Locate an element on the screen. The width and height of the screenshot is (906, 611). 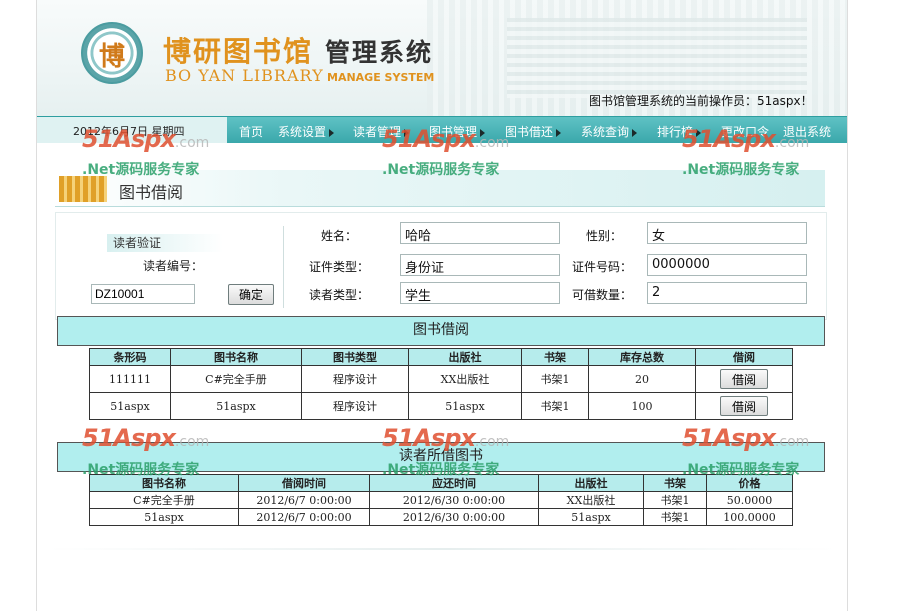
table-header-row: 图书名称 借阅时间 应还时间 出版社 书架 价格 is located at coordinates (441, 483).